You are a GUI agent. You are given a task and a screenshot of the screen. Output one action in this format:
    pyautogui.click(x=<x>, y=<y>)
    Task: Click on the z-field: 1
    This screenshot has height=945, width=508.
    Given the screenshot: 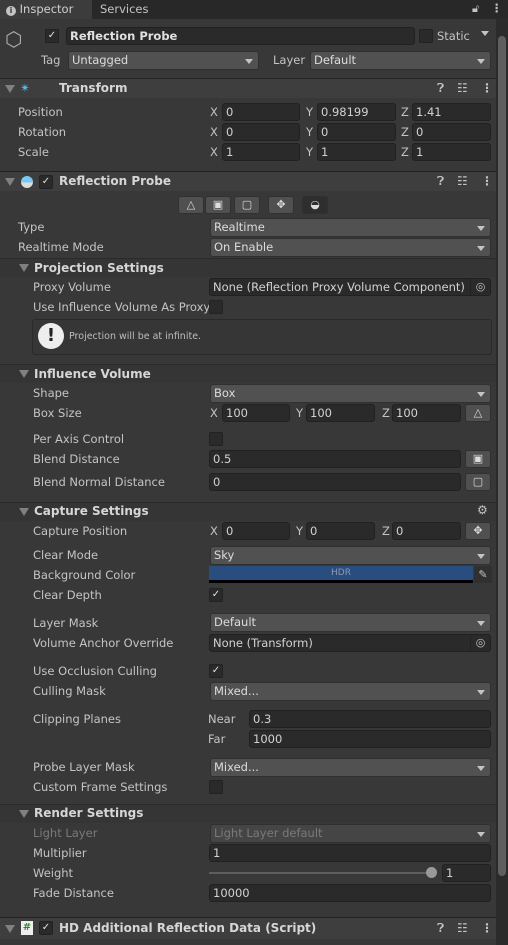 What is the action you would take?
    pyautogui.click(x=451, y=152)
    